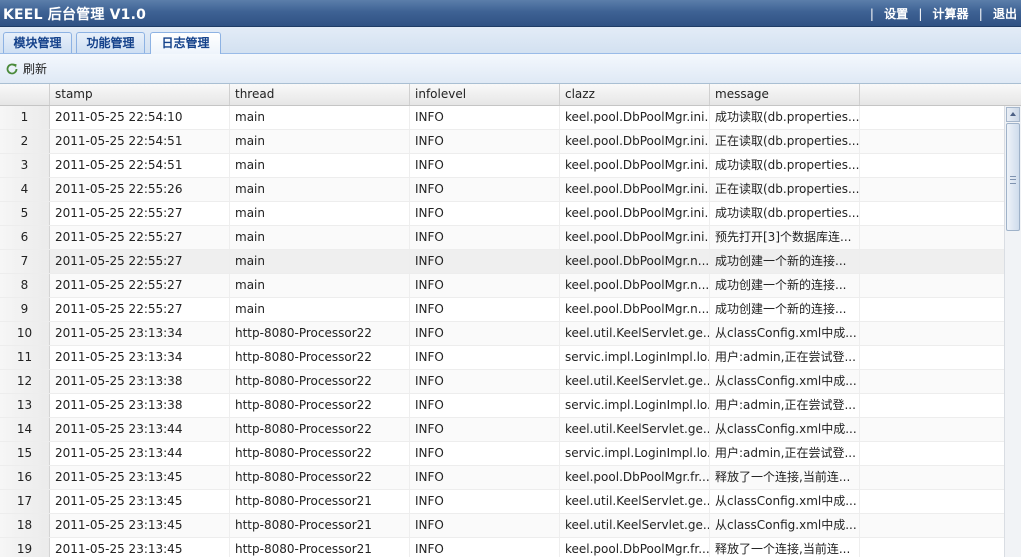  What do you see at coordinates (1012, 331) in the screenshot?
I see `vertical-scrollbar` at bounding box center [1012, 331].